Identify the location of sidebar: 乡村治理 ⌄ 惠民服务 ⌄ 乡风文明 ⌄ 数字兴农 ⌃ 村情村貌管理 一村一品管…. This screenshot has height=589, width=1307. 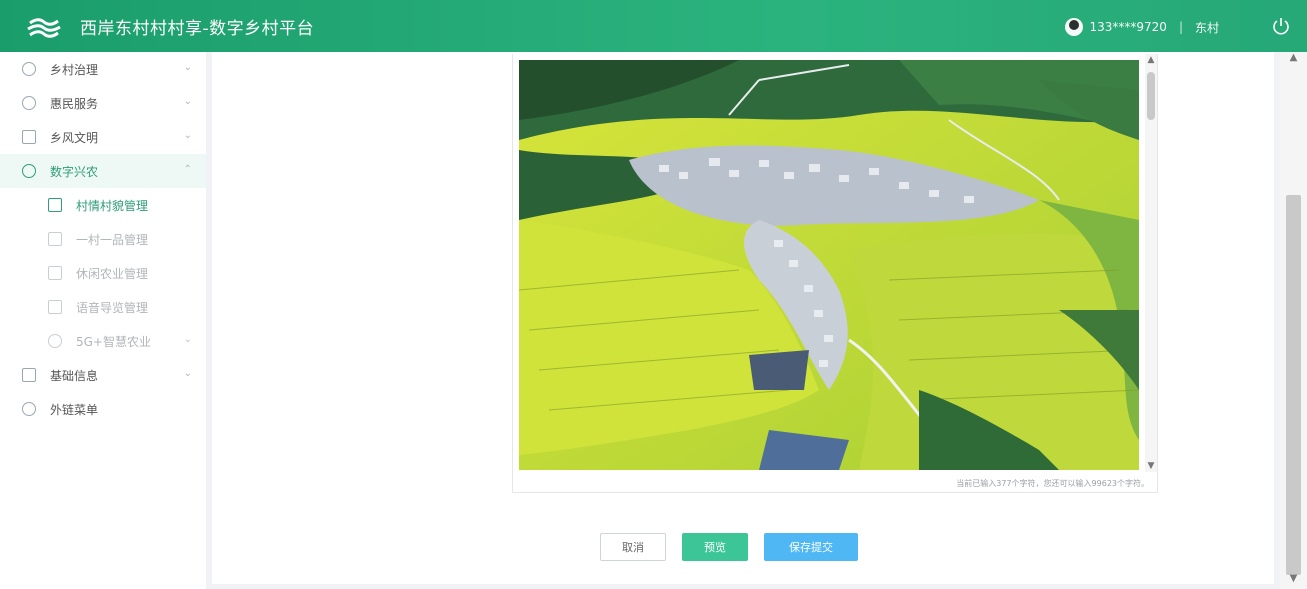
(103, 320).